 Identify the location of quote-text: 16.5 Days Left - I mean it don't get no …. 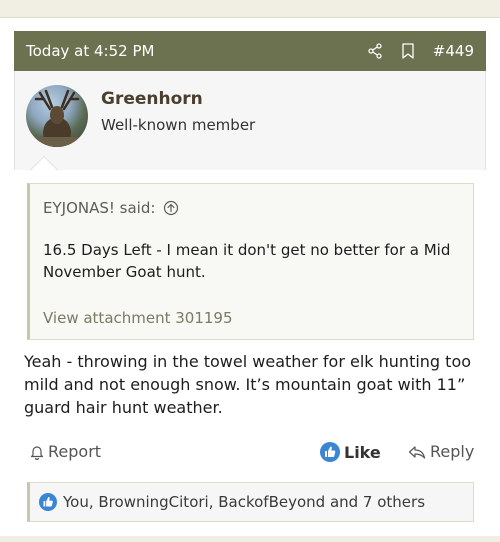
(247, 261).